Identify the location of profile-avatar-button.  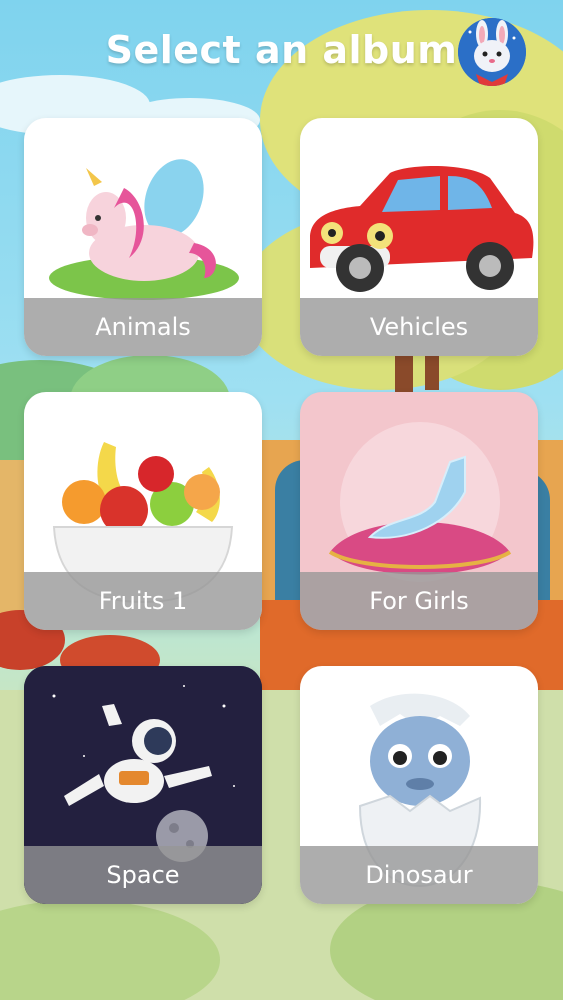
(492, 52).